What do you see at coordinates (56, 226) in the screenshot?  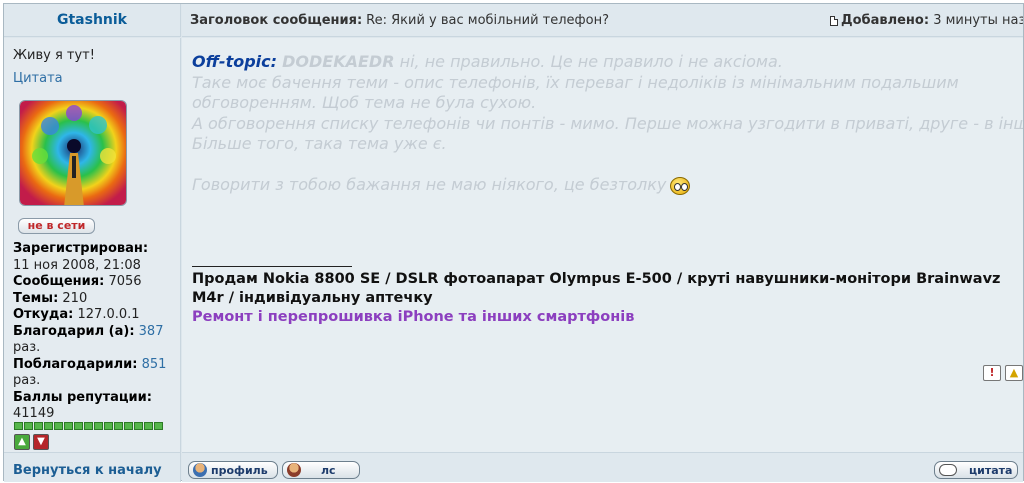 I see `offline-status-button: не в сети` at bounding box center [56, 226].